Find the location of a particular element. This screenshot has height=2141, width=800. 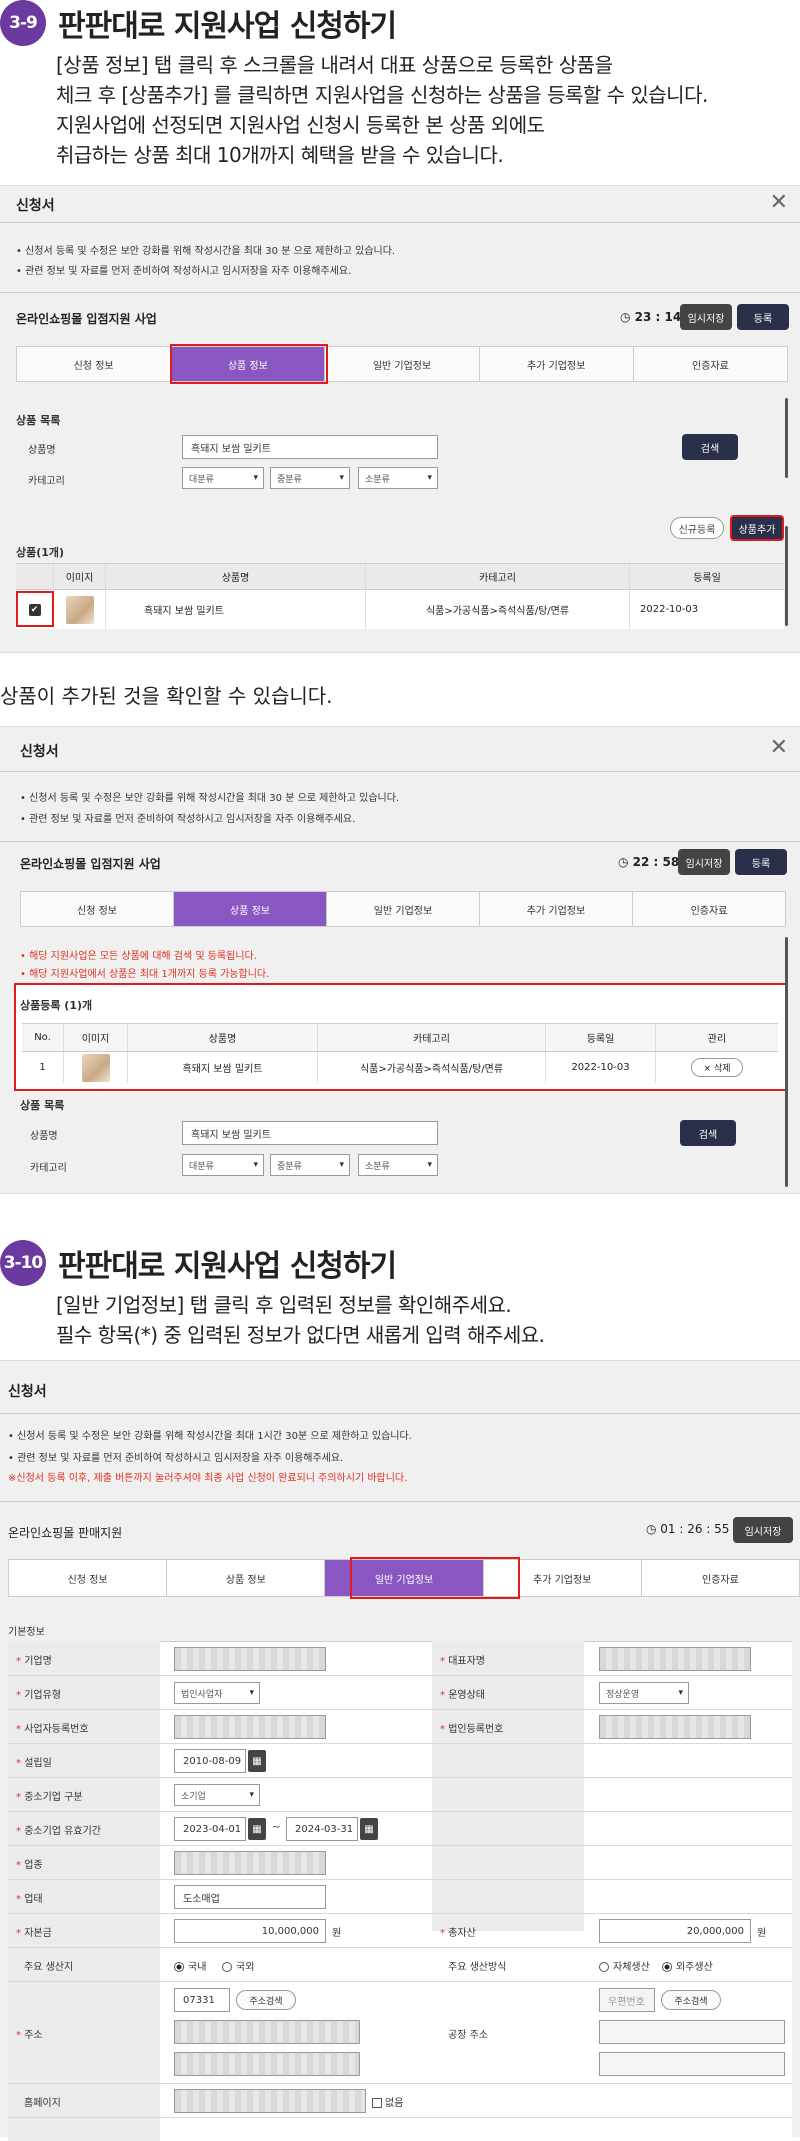

product-count: 상품(1개) is located at coordinates (40, 552).